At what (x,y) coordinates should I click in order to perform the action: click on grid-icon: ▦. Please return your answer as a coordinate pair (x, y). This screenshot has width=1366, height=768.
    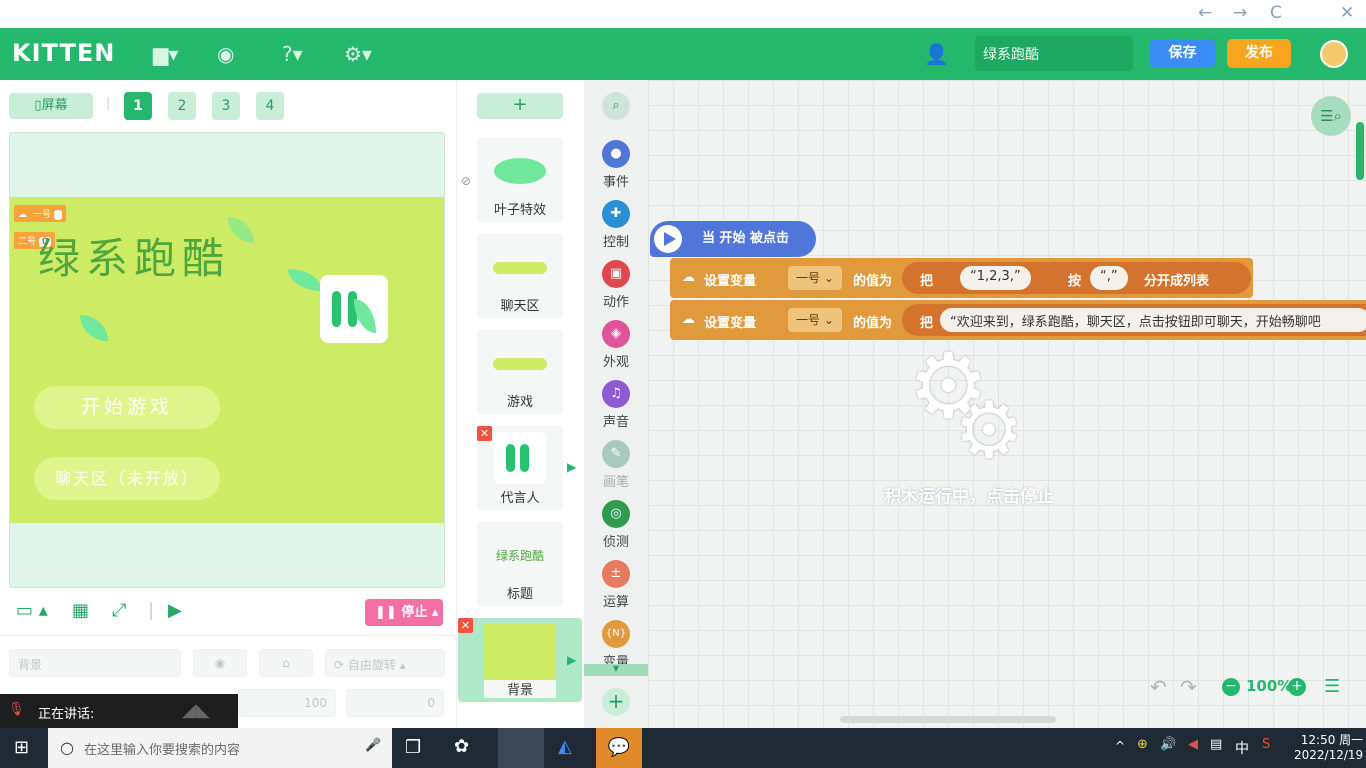
    Looking at the image, I should click on (80, 610).